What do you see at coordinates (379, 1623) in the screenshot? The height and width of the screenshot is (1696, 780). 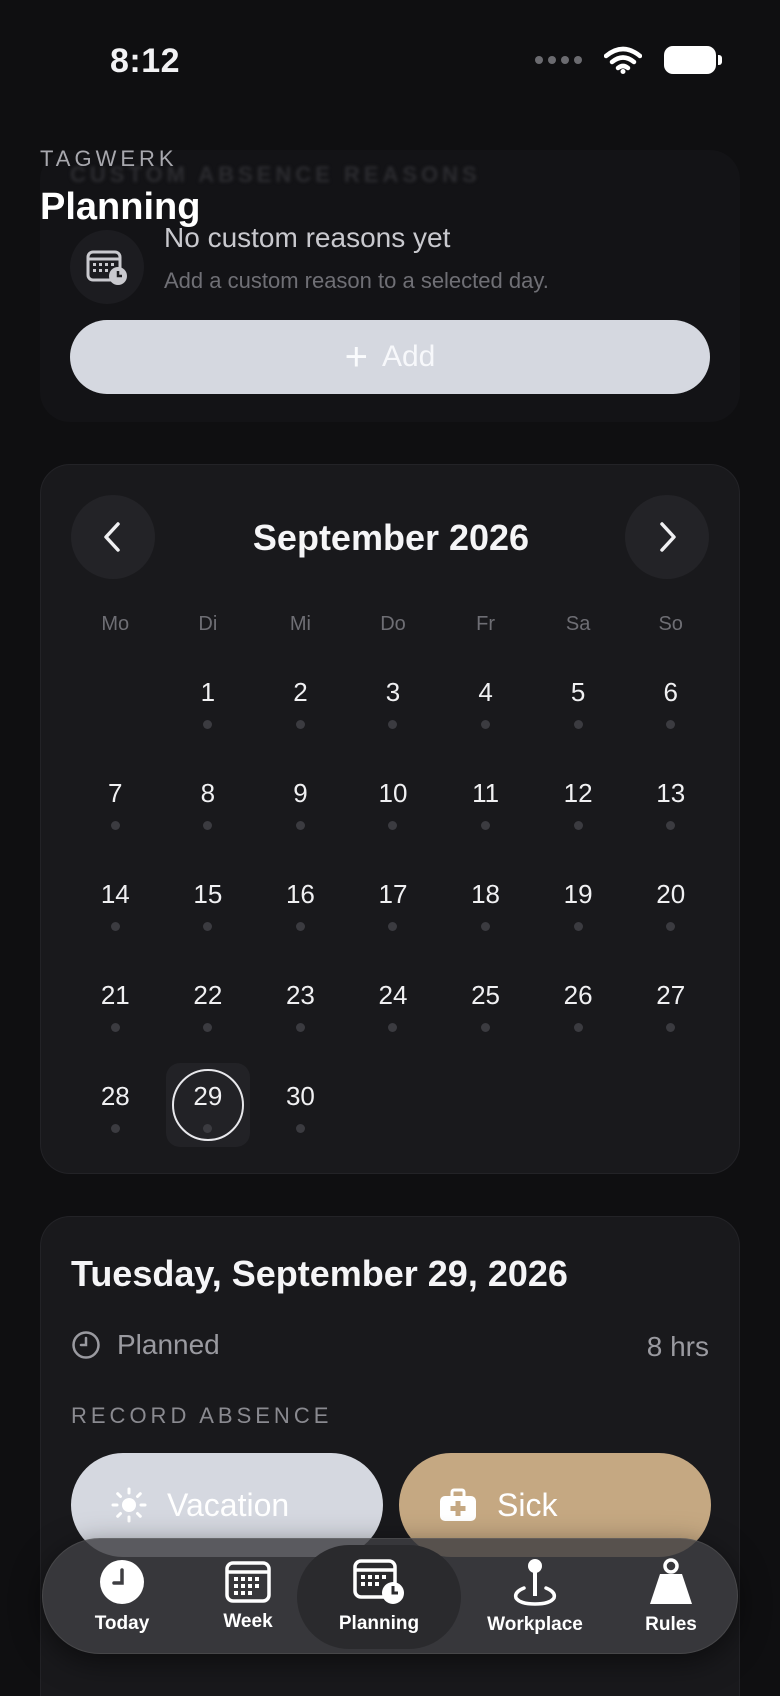 I see `tab-label: Planning` at bounding box center [379, 1623].